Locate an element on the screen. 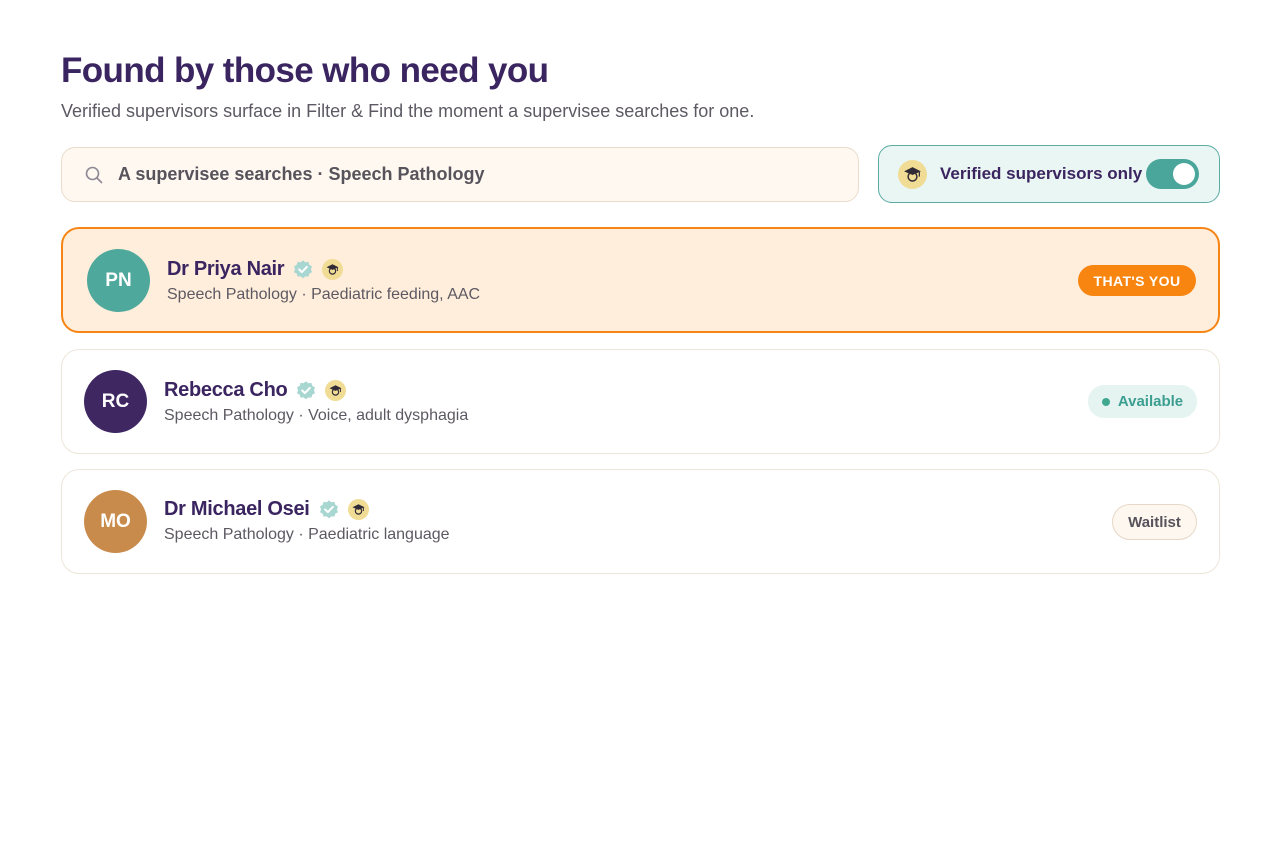 The height and width of the screenshot is (853, 1280). search-query: A supervisee searches · Speech Pathology is located at coordinates (301, 174).